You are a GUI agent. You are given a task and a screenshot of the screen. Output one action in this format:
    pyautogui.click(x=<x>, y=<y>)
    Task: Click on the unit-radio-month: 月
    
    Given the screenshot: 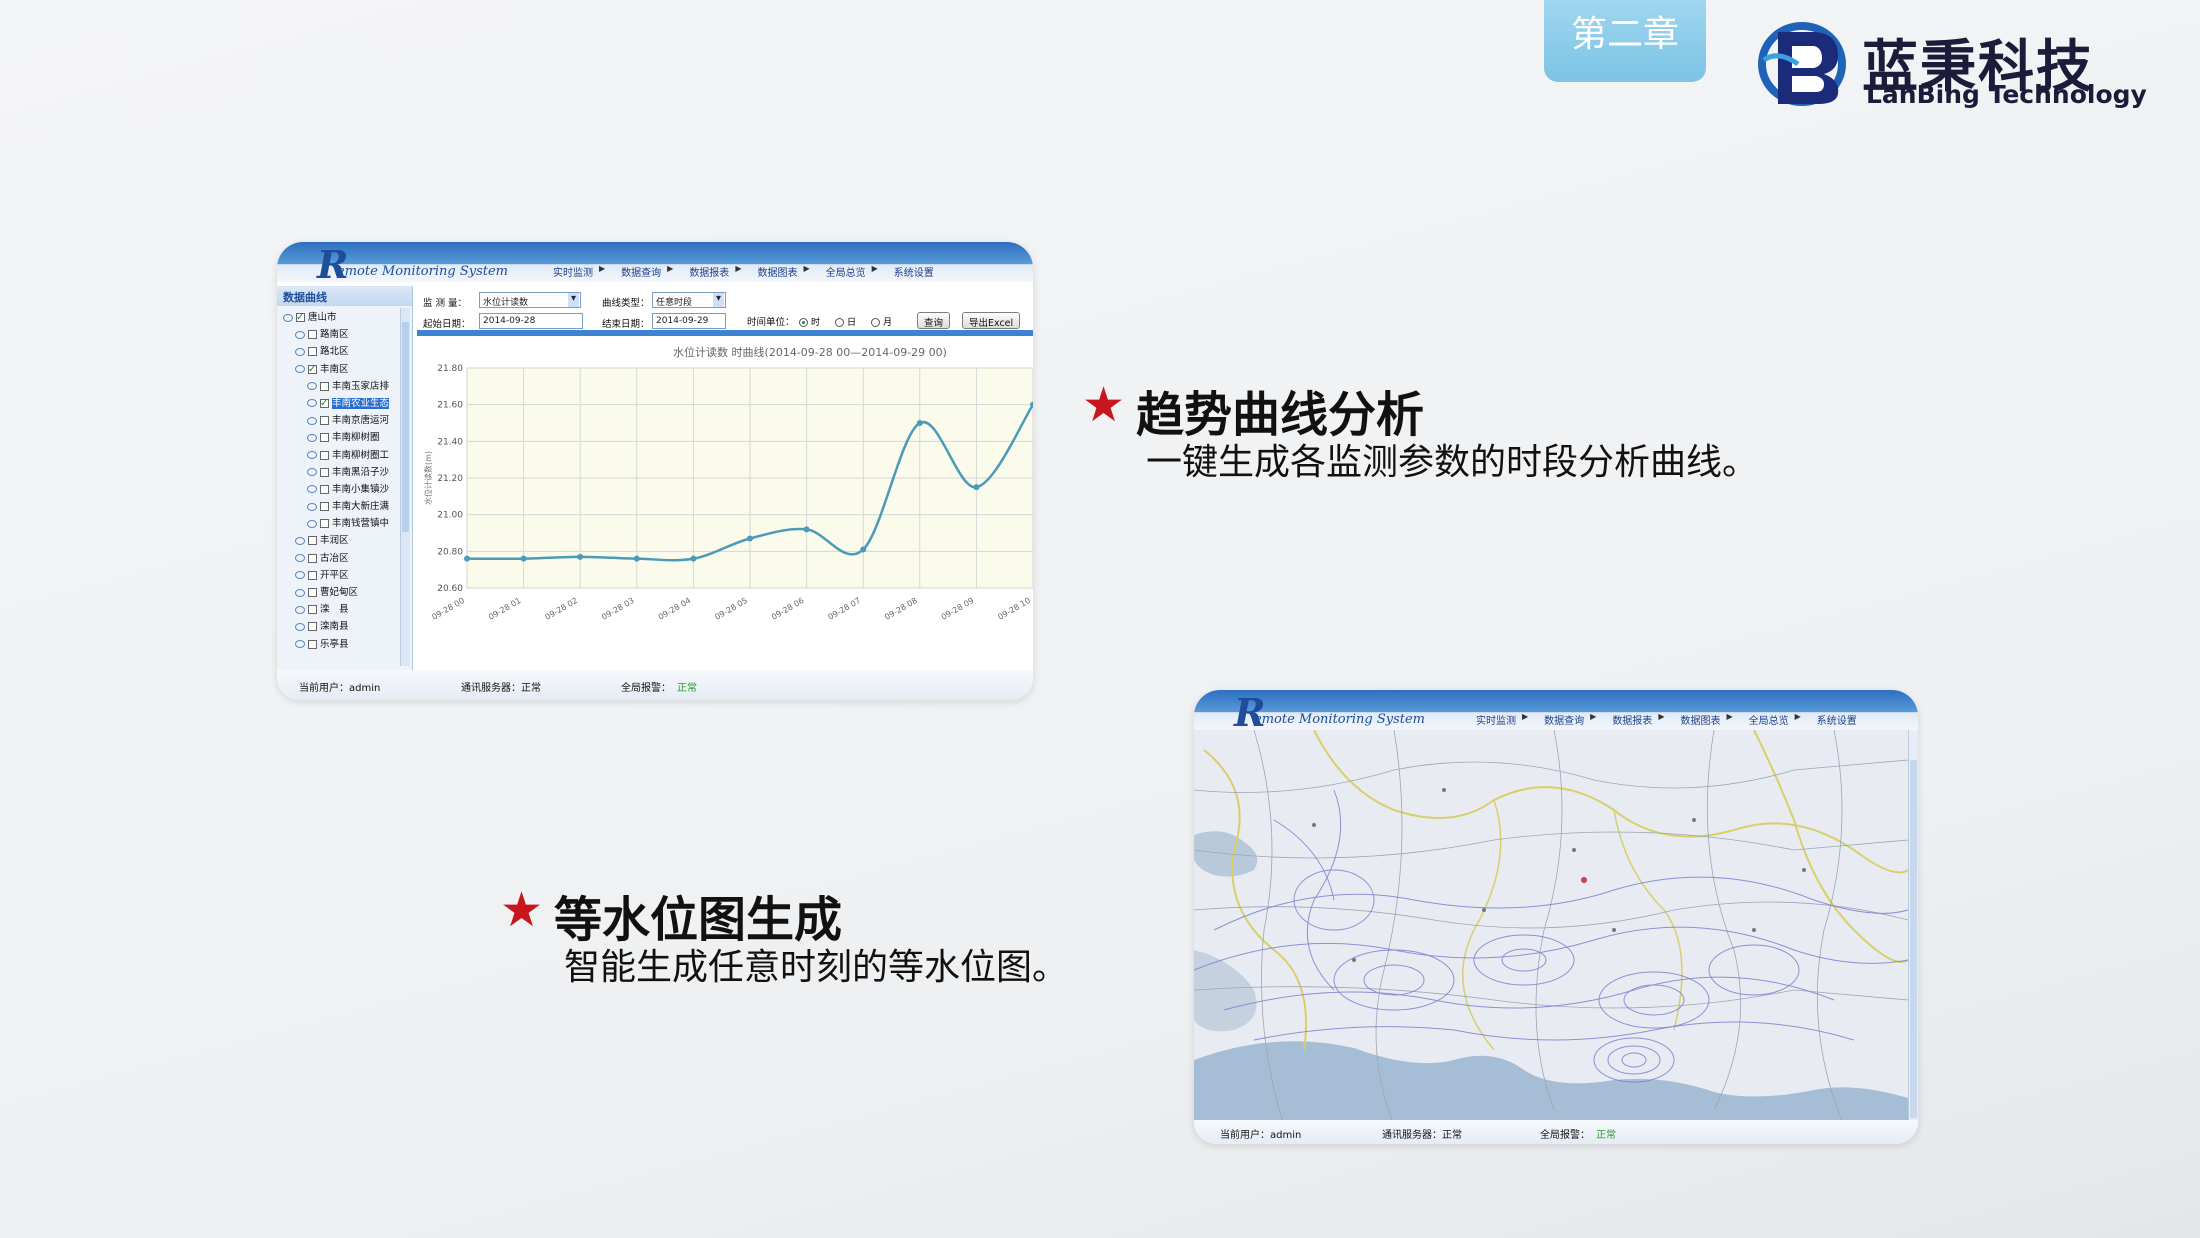 What is the action you would take?
    pyautogui.click(x=881, y=321)
    